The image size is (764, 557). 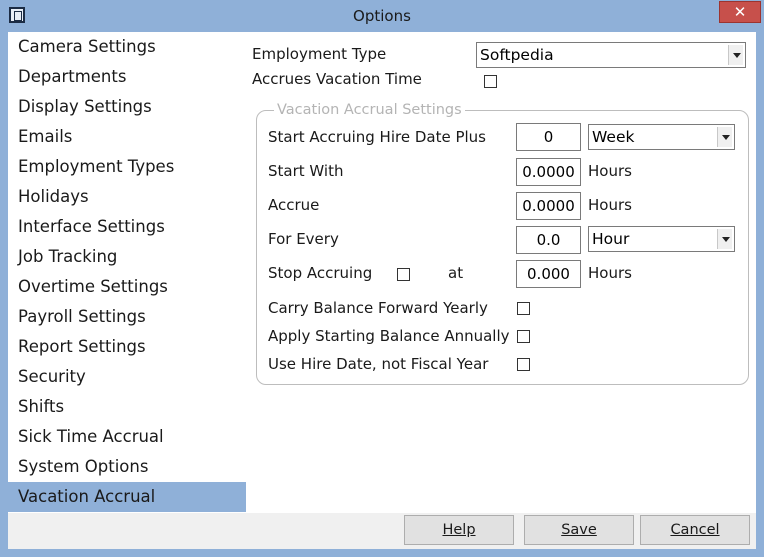 What do you see at coordinates (127, 137) in the screenshot?
I see `sidebar-item-emails: Emails` at bounding box center [127, 137].